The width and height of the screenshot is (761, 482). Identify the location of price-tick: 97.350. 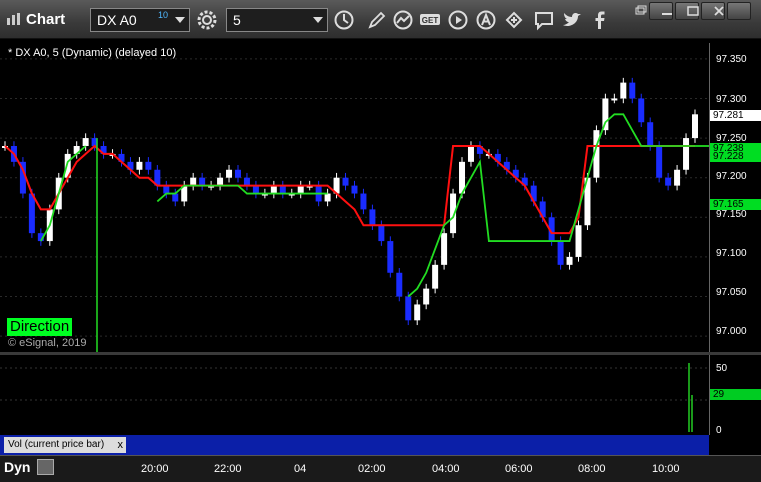
(731, 59).